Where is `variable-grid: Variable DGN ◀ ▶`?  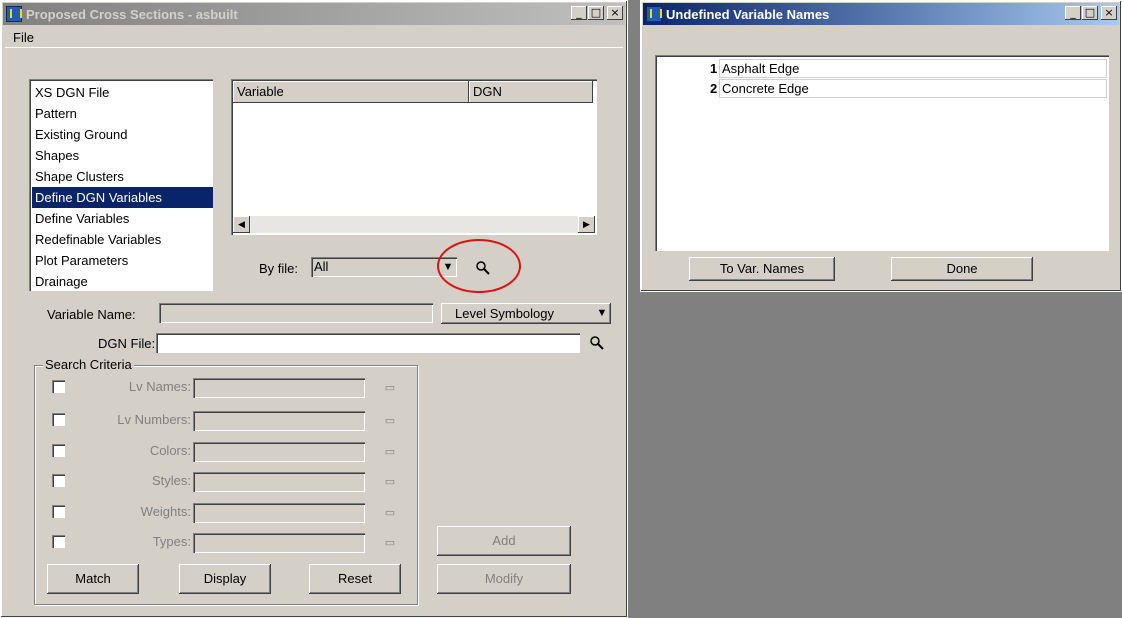 variable-grid: Variable DGN ◀ ▶ is located at coordinates (414, 157).